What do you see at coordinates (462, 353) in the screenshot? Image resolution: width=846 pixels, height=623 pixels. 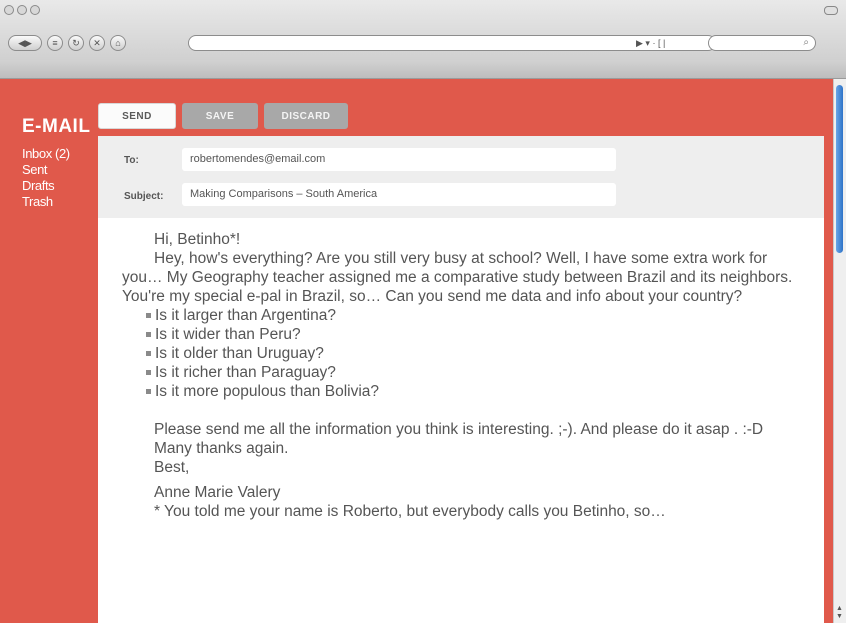 I see `list-item: Is it older than Uruguay?` at bounding box center [462, 353].